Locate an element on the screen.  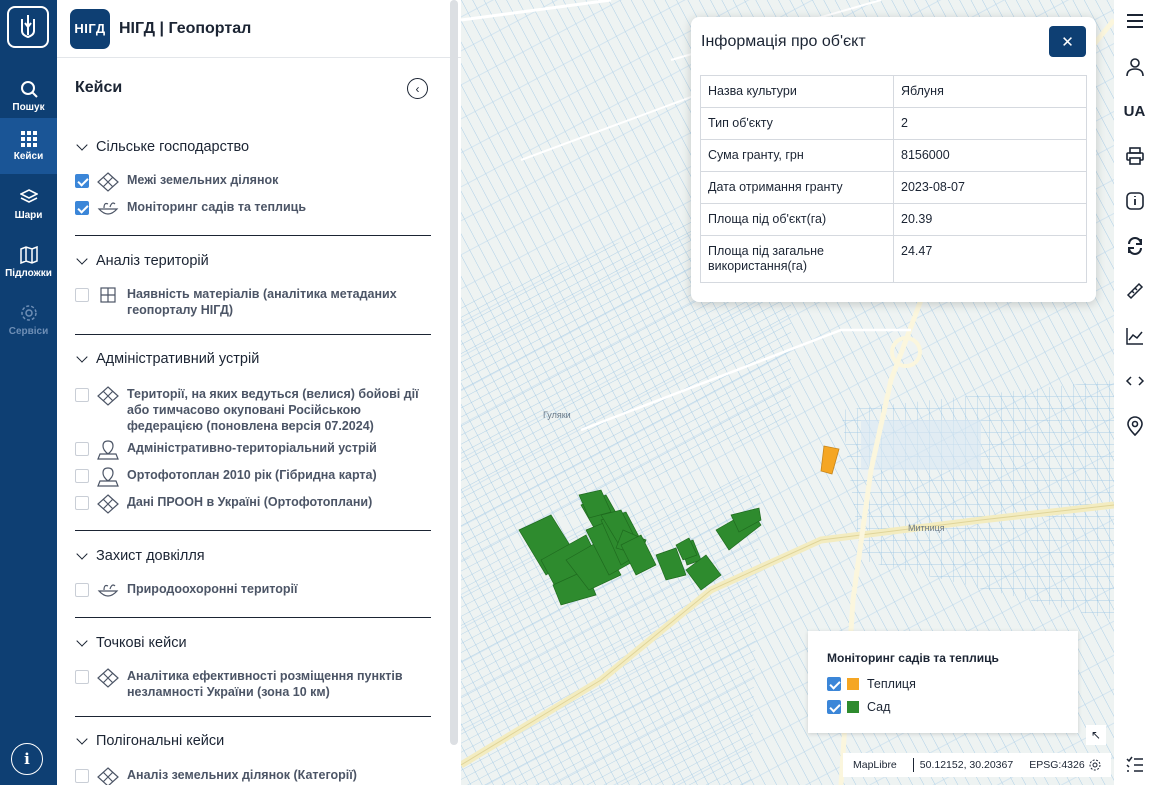
maplibre-attribution: MapLibre is located at coordinates (875, 765).